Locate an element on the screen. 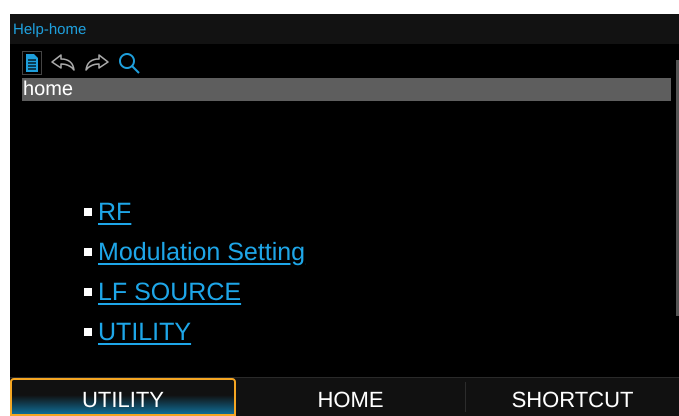 This screenshot has width=679, height=416. help-link: UTILITY is located at coordinates (145, 332).